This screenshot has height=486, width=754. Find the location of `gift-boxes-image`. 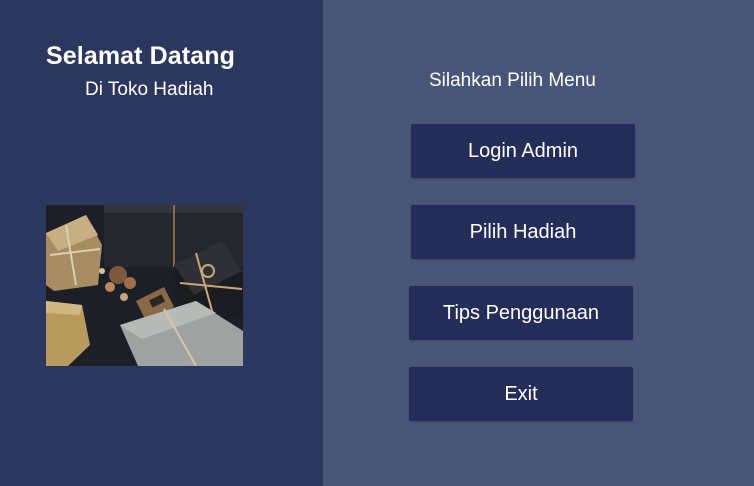

gift-boxes-image is located at coordinates (144, 285).